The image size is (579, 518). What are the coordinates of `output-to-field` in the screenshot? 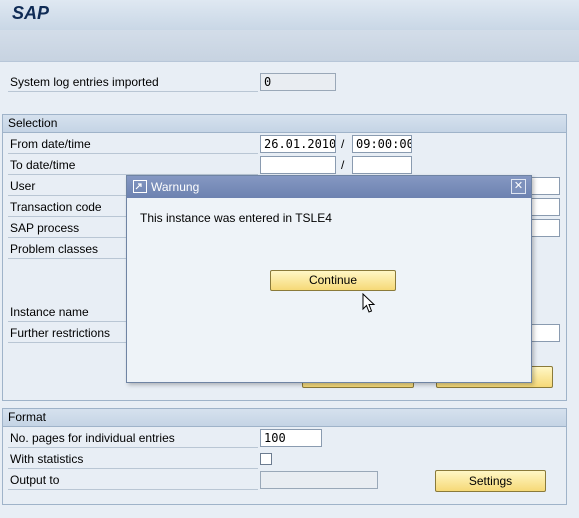 It's located at (319, 480).